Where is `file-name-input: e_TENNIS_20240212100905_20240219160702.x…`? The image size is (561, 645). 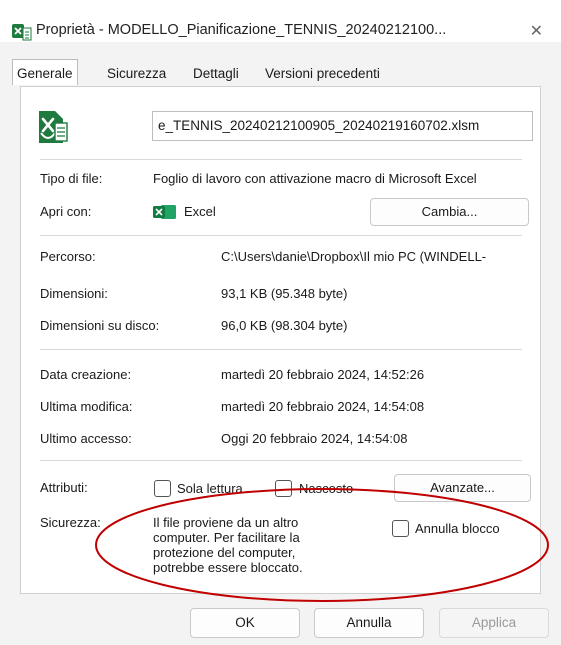 file-name-input: e_TENNIS_20240212100905_20240219160702.x… is located at coordinates (342, 126).